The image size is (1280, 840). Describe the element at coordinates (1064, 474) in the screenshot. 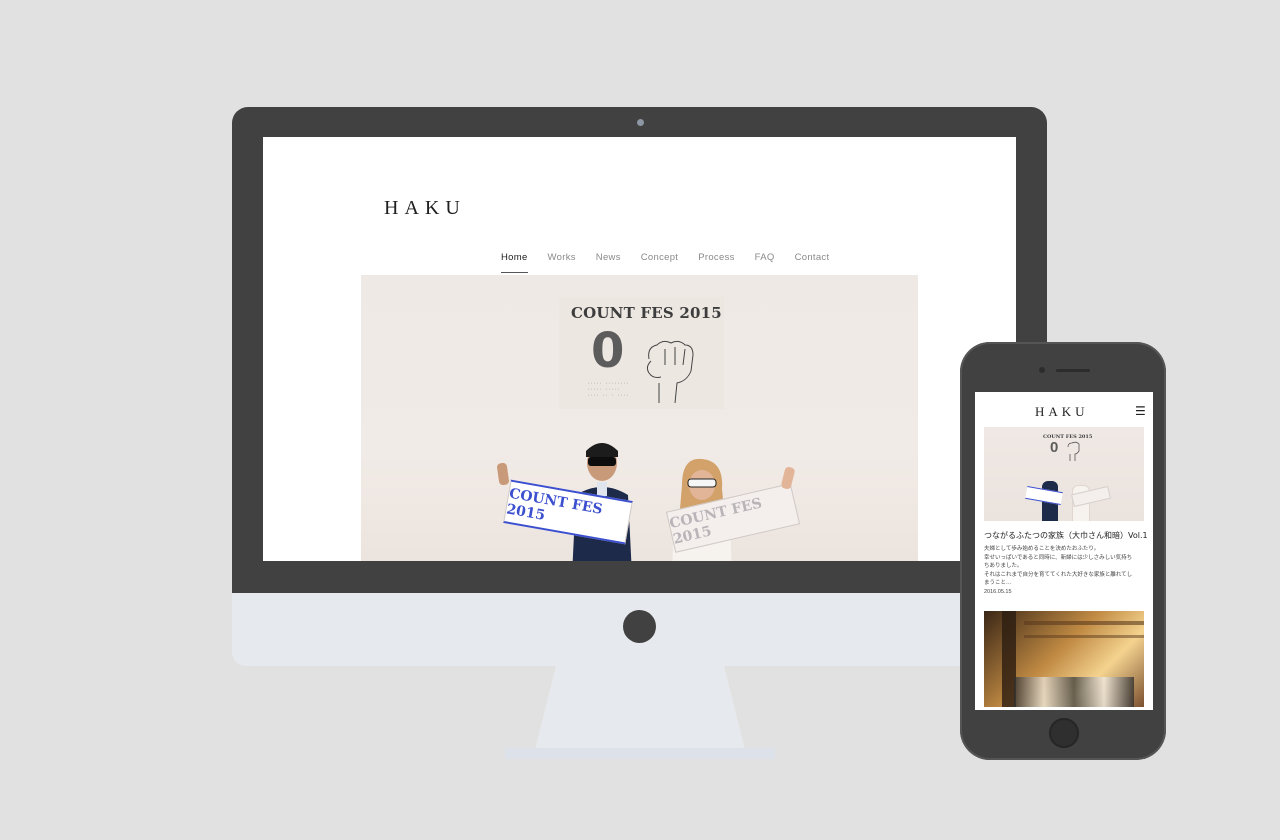

I see `mobile-hero-image: COUNT FES 2015 0` at that location.